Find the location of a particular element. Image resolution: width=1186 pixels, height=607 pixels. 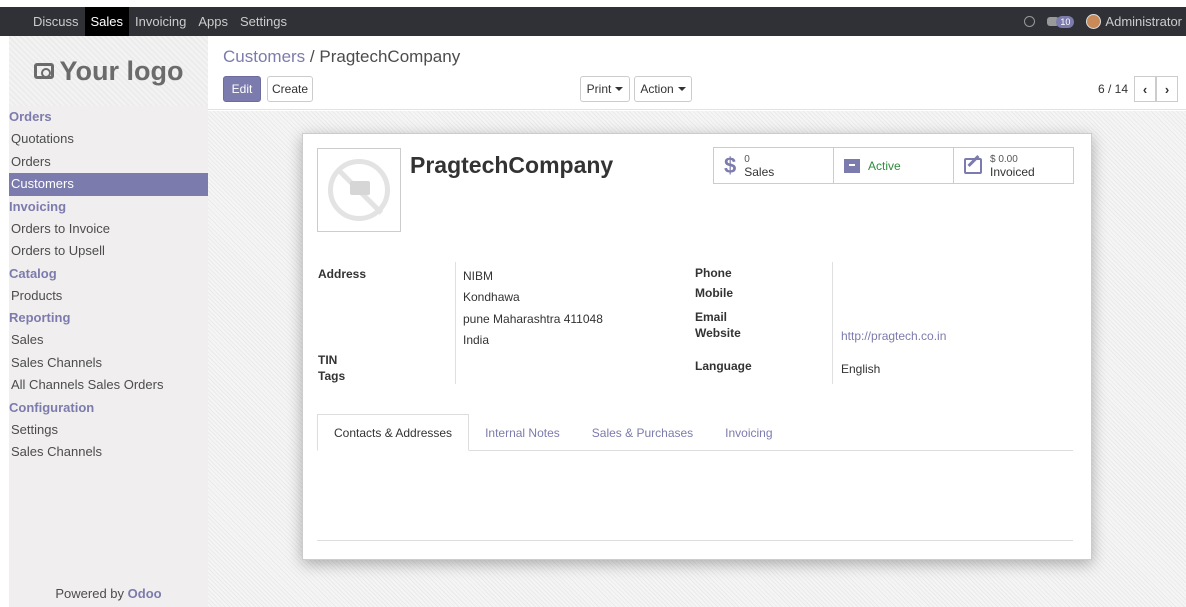

user-name: Administrator is located at coordinates (1143, 21).